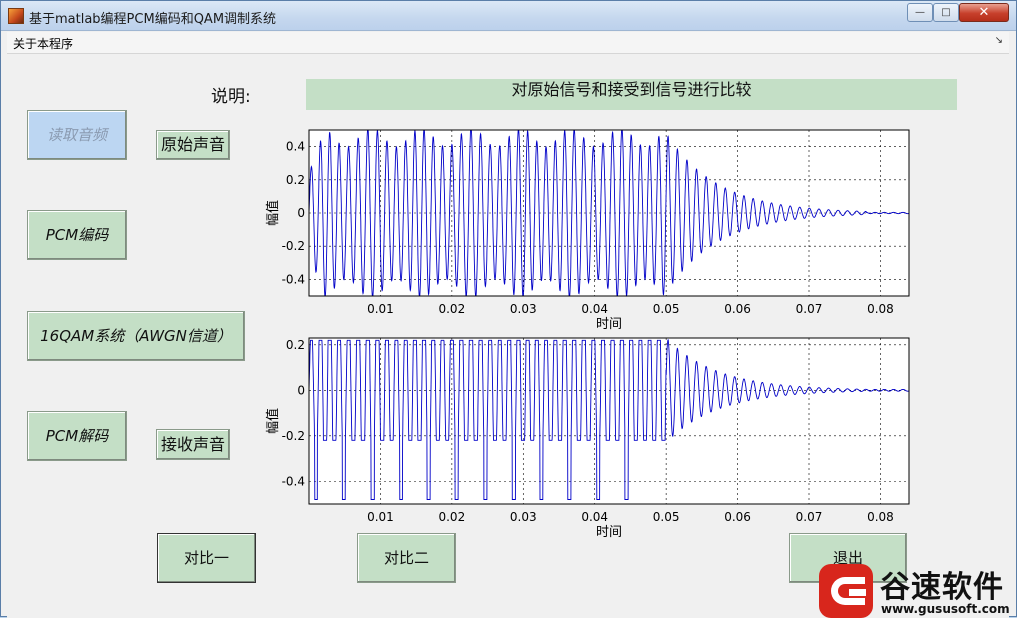 Image resolution: width=1017 pixels, height=618 pixels. I want to click on original-sound-button: 原始声音, so click(193, 145).